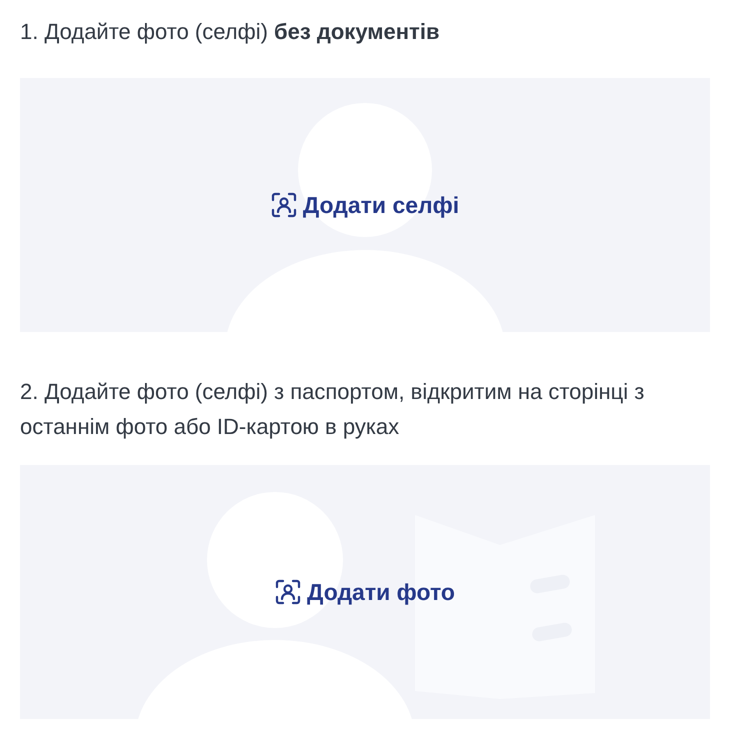 This screenshot has width=734, height=741. Describe the element at coordinates (333, 409) in the screenshot. I see `instruction-text: 2. Додайте фото (селфі) з паспортом, відкритим на сторінці з останнім фото або ID-картою в руках` at that location.